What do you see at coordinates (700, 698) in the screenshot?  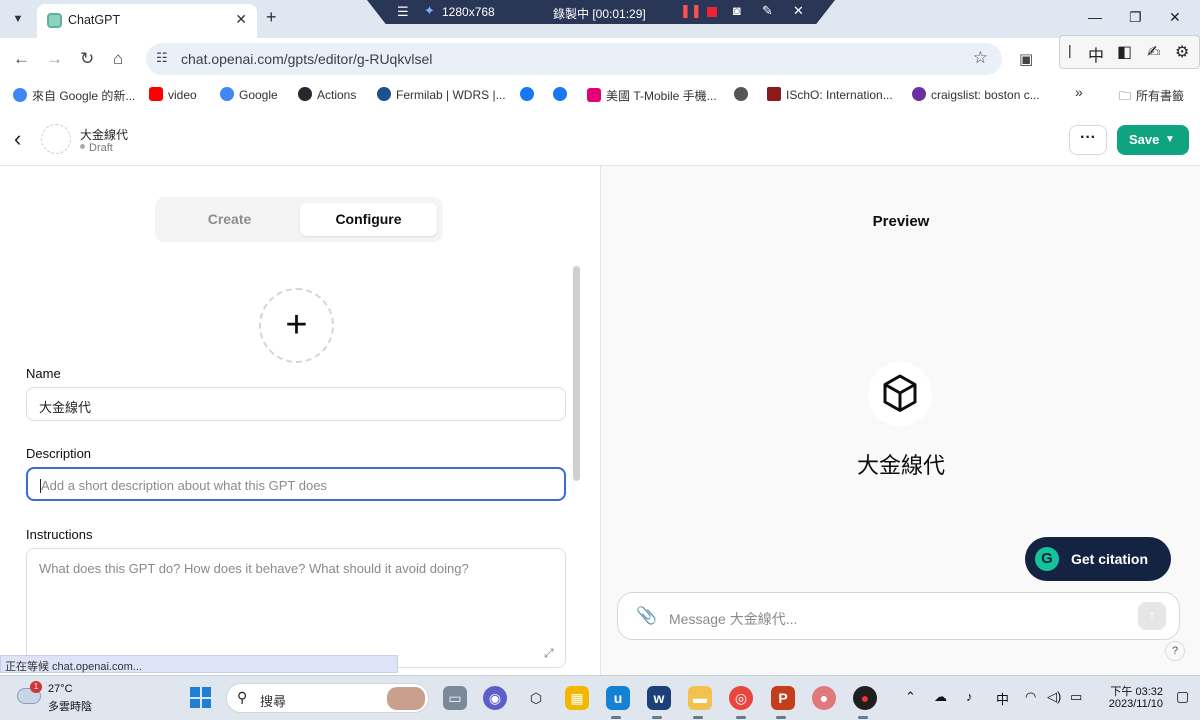 I see `file-explorer-icon: ▬` at bounding box center [700, 698].